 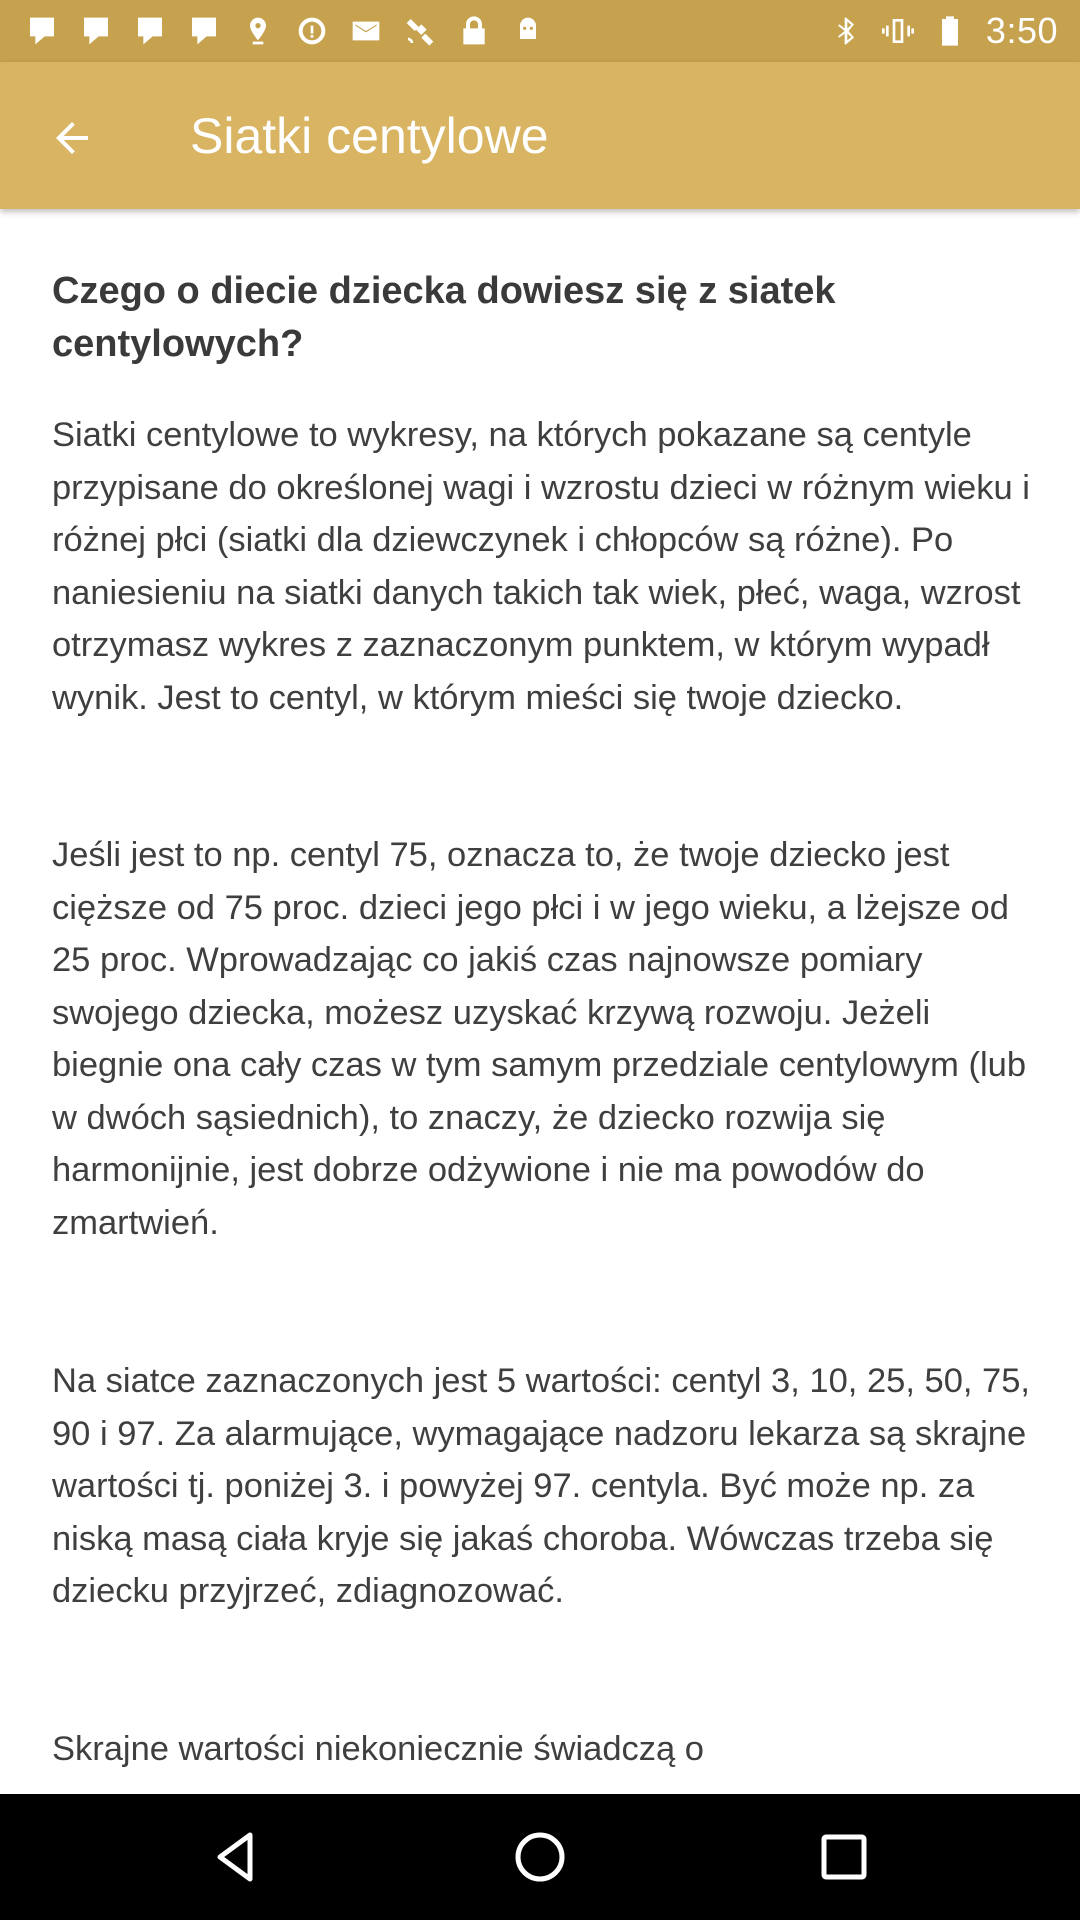 What do you see at coordinates (285, 31) in the screenshot?
I see `notification-icons` at bounding box center [285, 31].